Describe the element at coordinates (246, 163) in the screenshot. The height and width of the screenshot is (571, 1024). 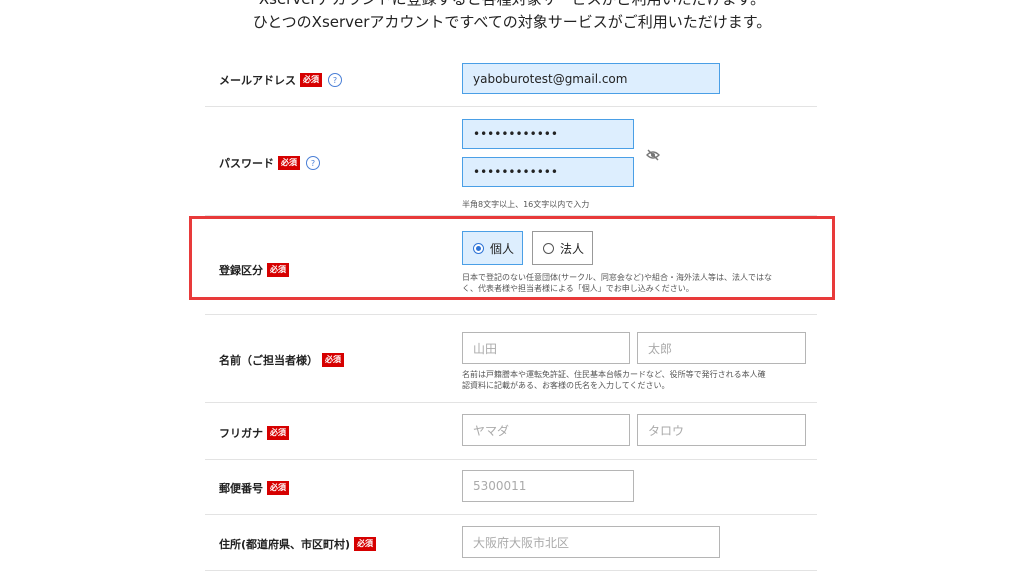
I see `password-label: パスワード` at that location.